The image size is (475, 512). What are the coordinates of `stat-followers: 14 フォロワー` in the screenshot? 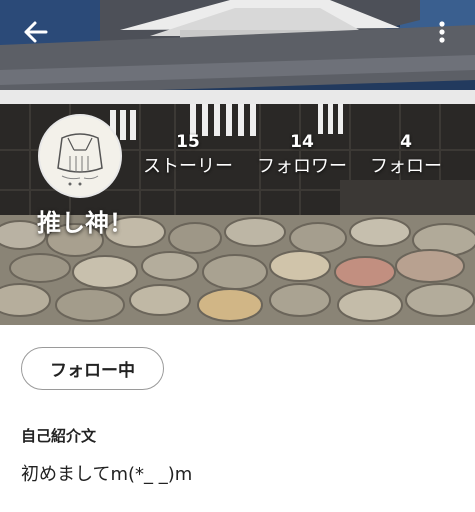 It's located at (302, 156).